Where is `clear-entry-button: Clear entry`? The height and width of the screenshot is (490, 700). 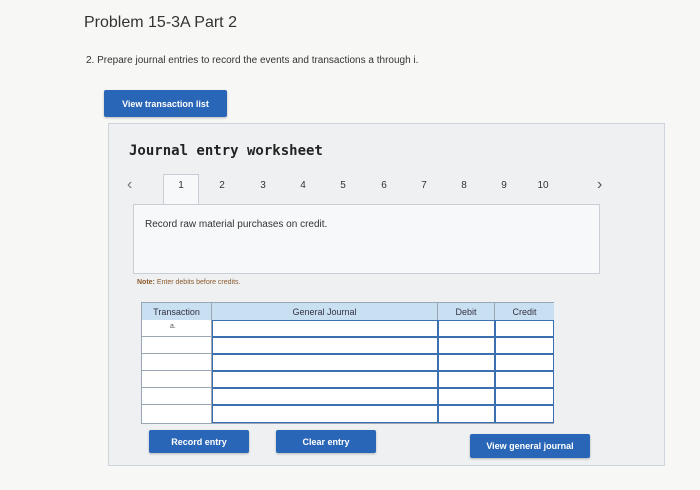 clear-entry-button: Clear entry is located at coordinates (326, 441).